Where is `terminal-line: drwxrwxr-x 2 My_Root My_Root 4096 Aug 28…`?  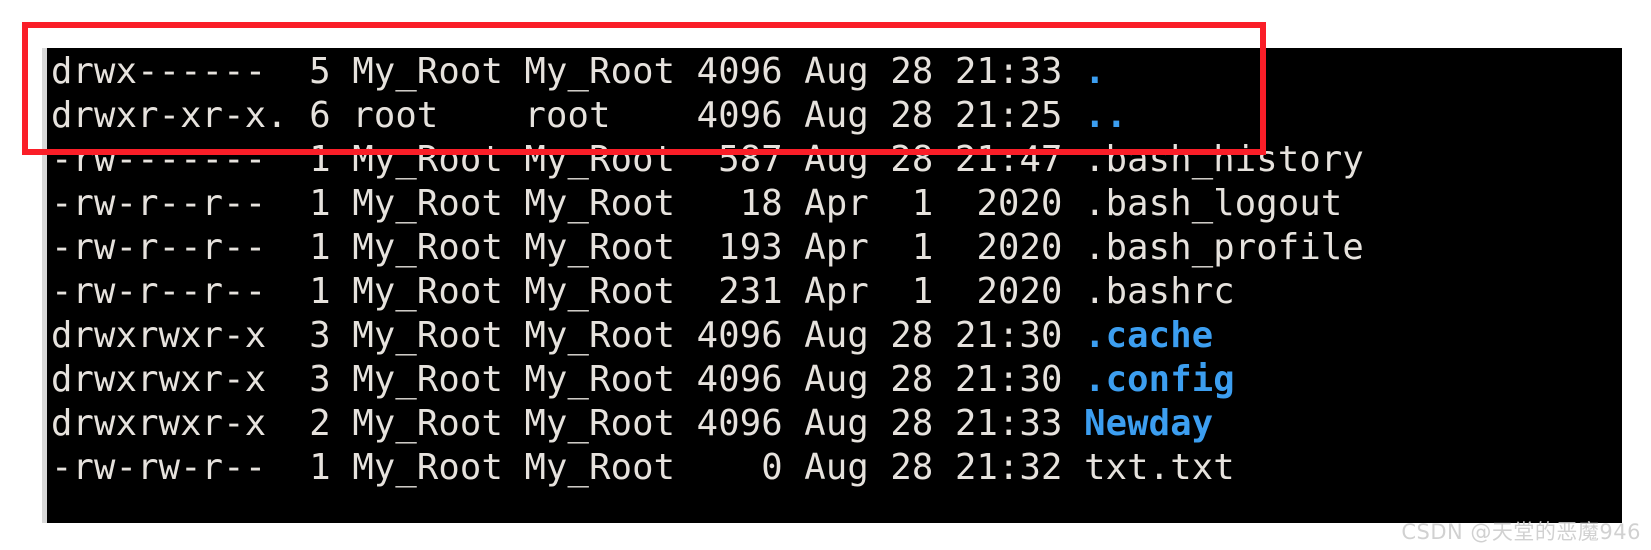 terminal-line: drwxrwxr-x 2 My_Root My_Root 4096 Aug 28… is located at coordinates (833, 424).